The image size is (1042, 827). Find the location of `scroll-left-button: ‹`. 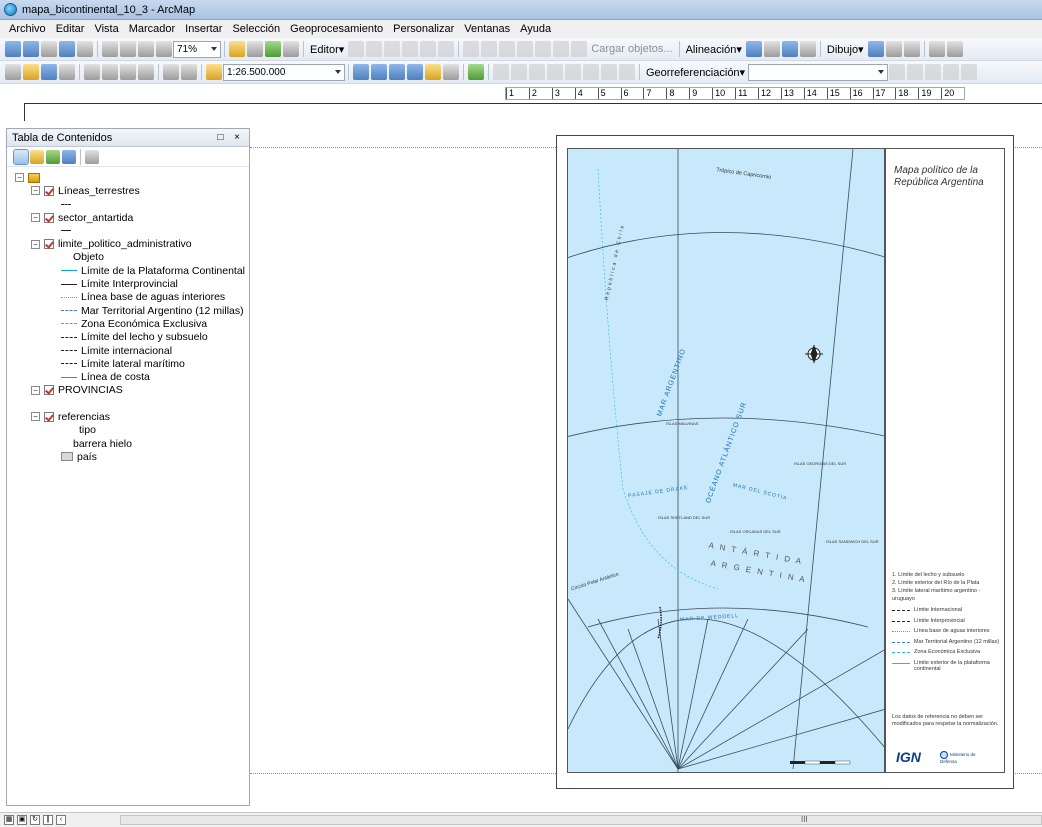

scroll-left-button: ‹ is located at coordinates (61, 820).